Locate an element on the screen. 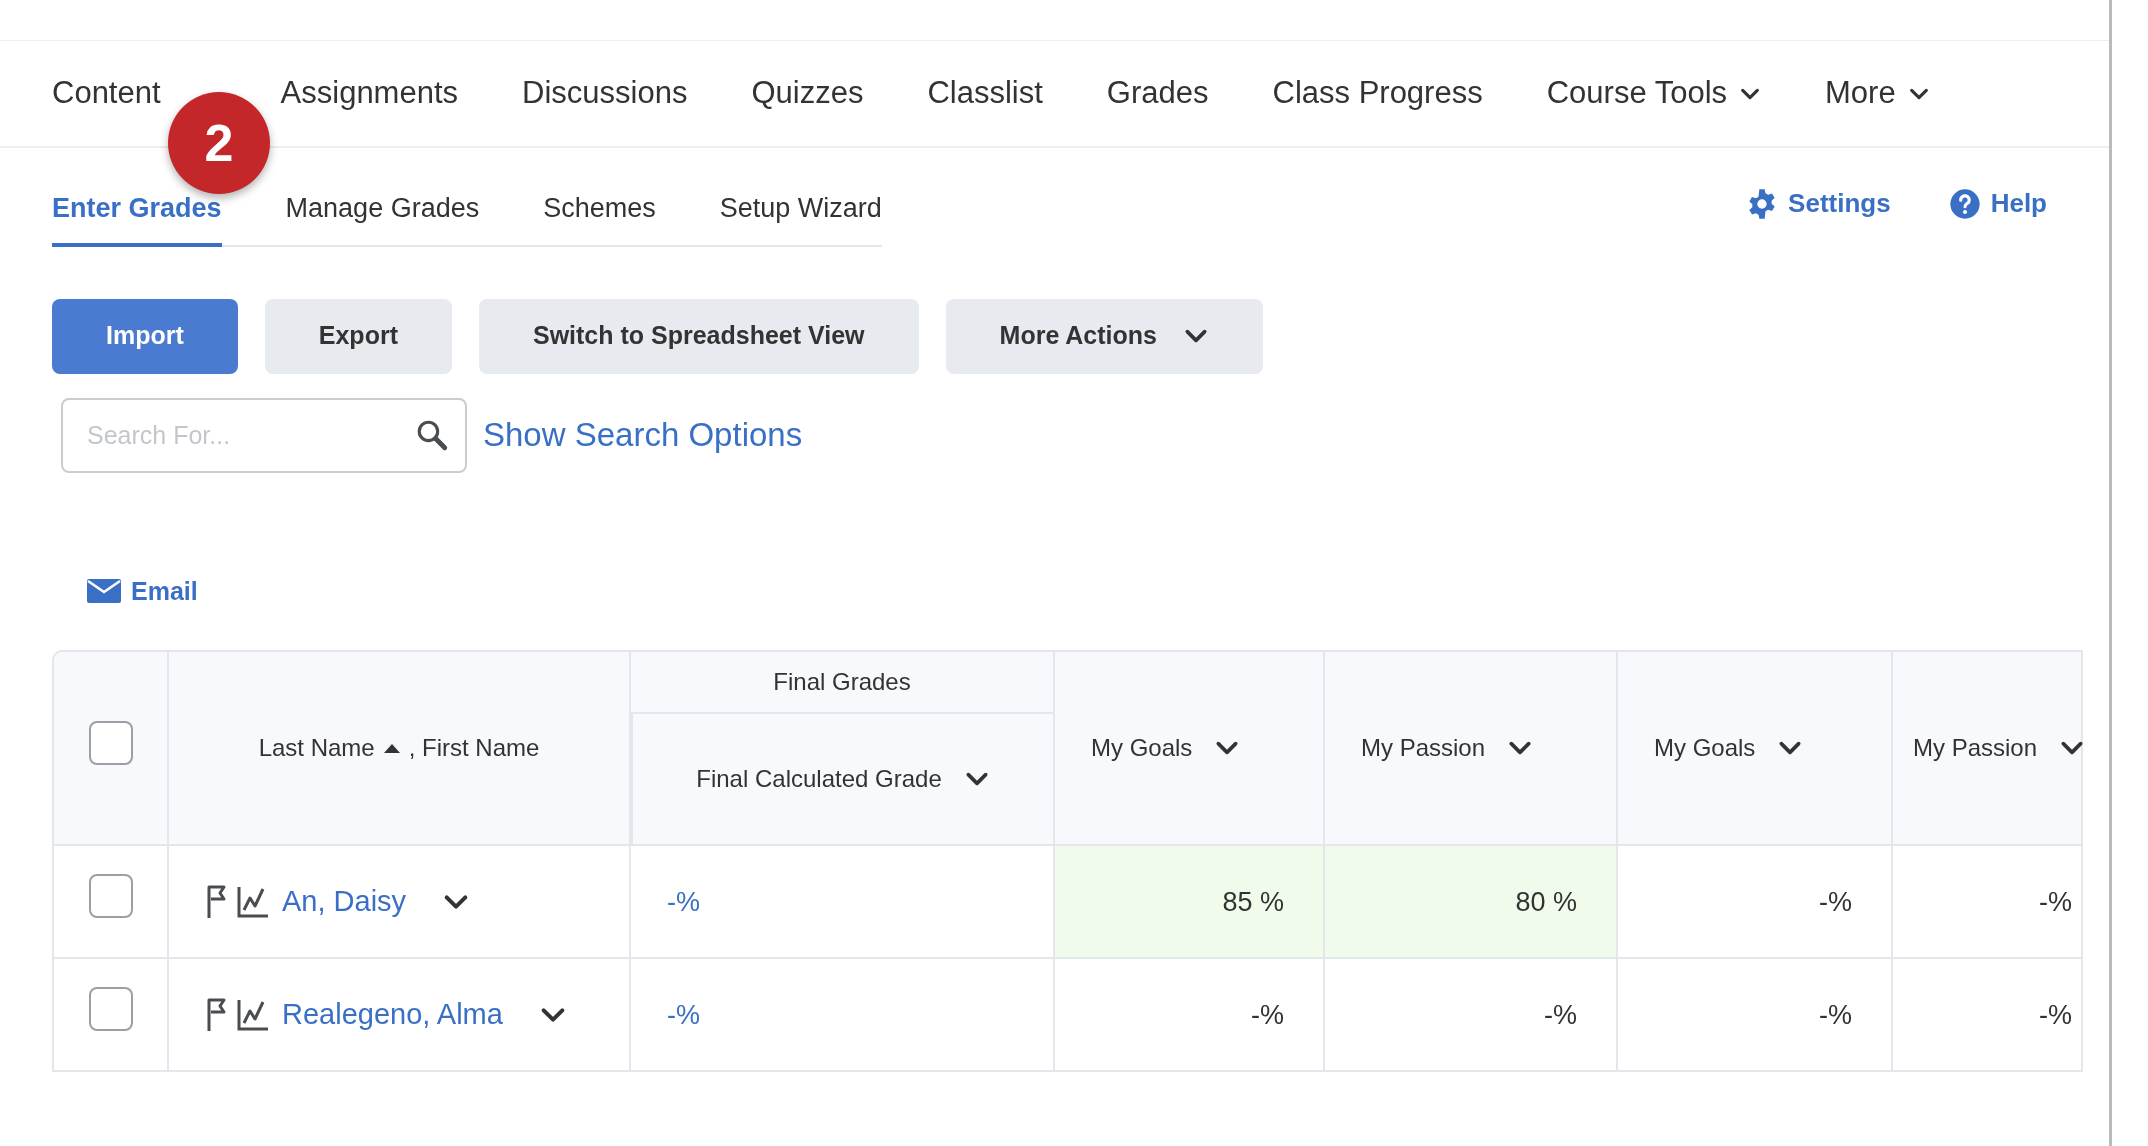  column-group-header: Final Grades is located at coordinates (842, 682).